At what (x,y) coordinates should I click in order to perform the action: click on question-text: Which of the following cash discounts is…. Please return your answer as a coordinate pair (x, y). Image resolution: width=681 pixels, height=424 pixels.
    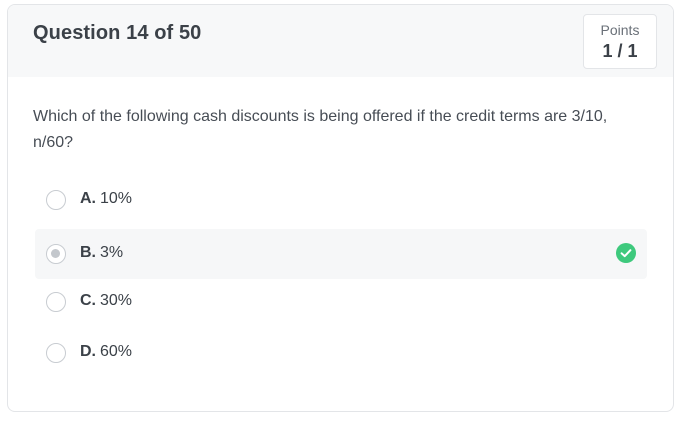
    Looking at the image, I should click on (320, 129).